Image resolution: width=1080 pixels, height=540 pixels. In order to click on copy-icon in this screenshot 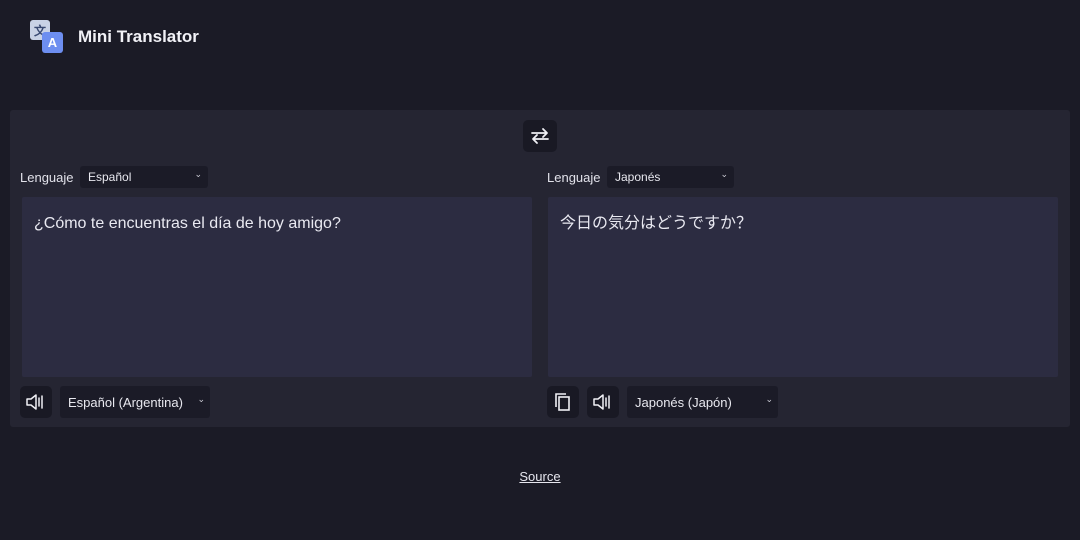, I will do `click(562, 402)`.